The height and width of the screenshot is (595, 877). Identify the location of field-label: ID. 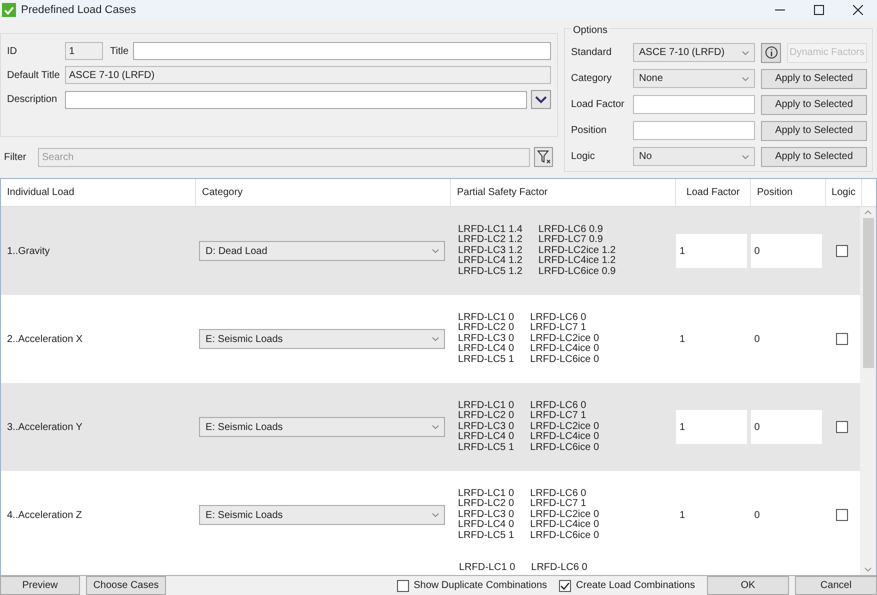
(12, 51).